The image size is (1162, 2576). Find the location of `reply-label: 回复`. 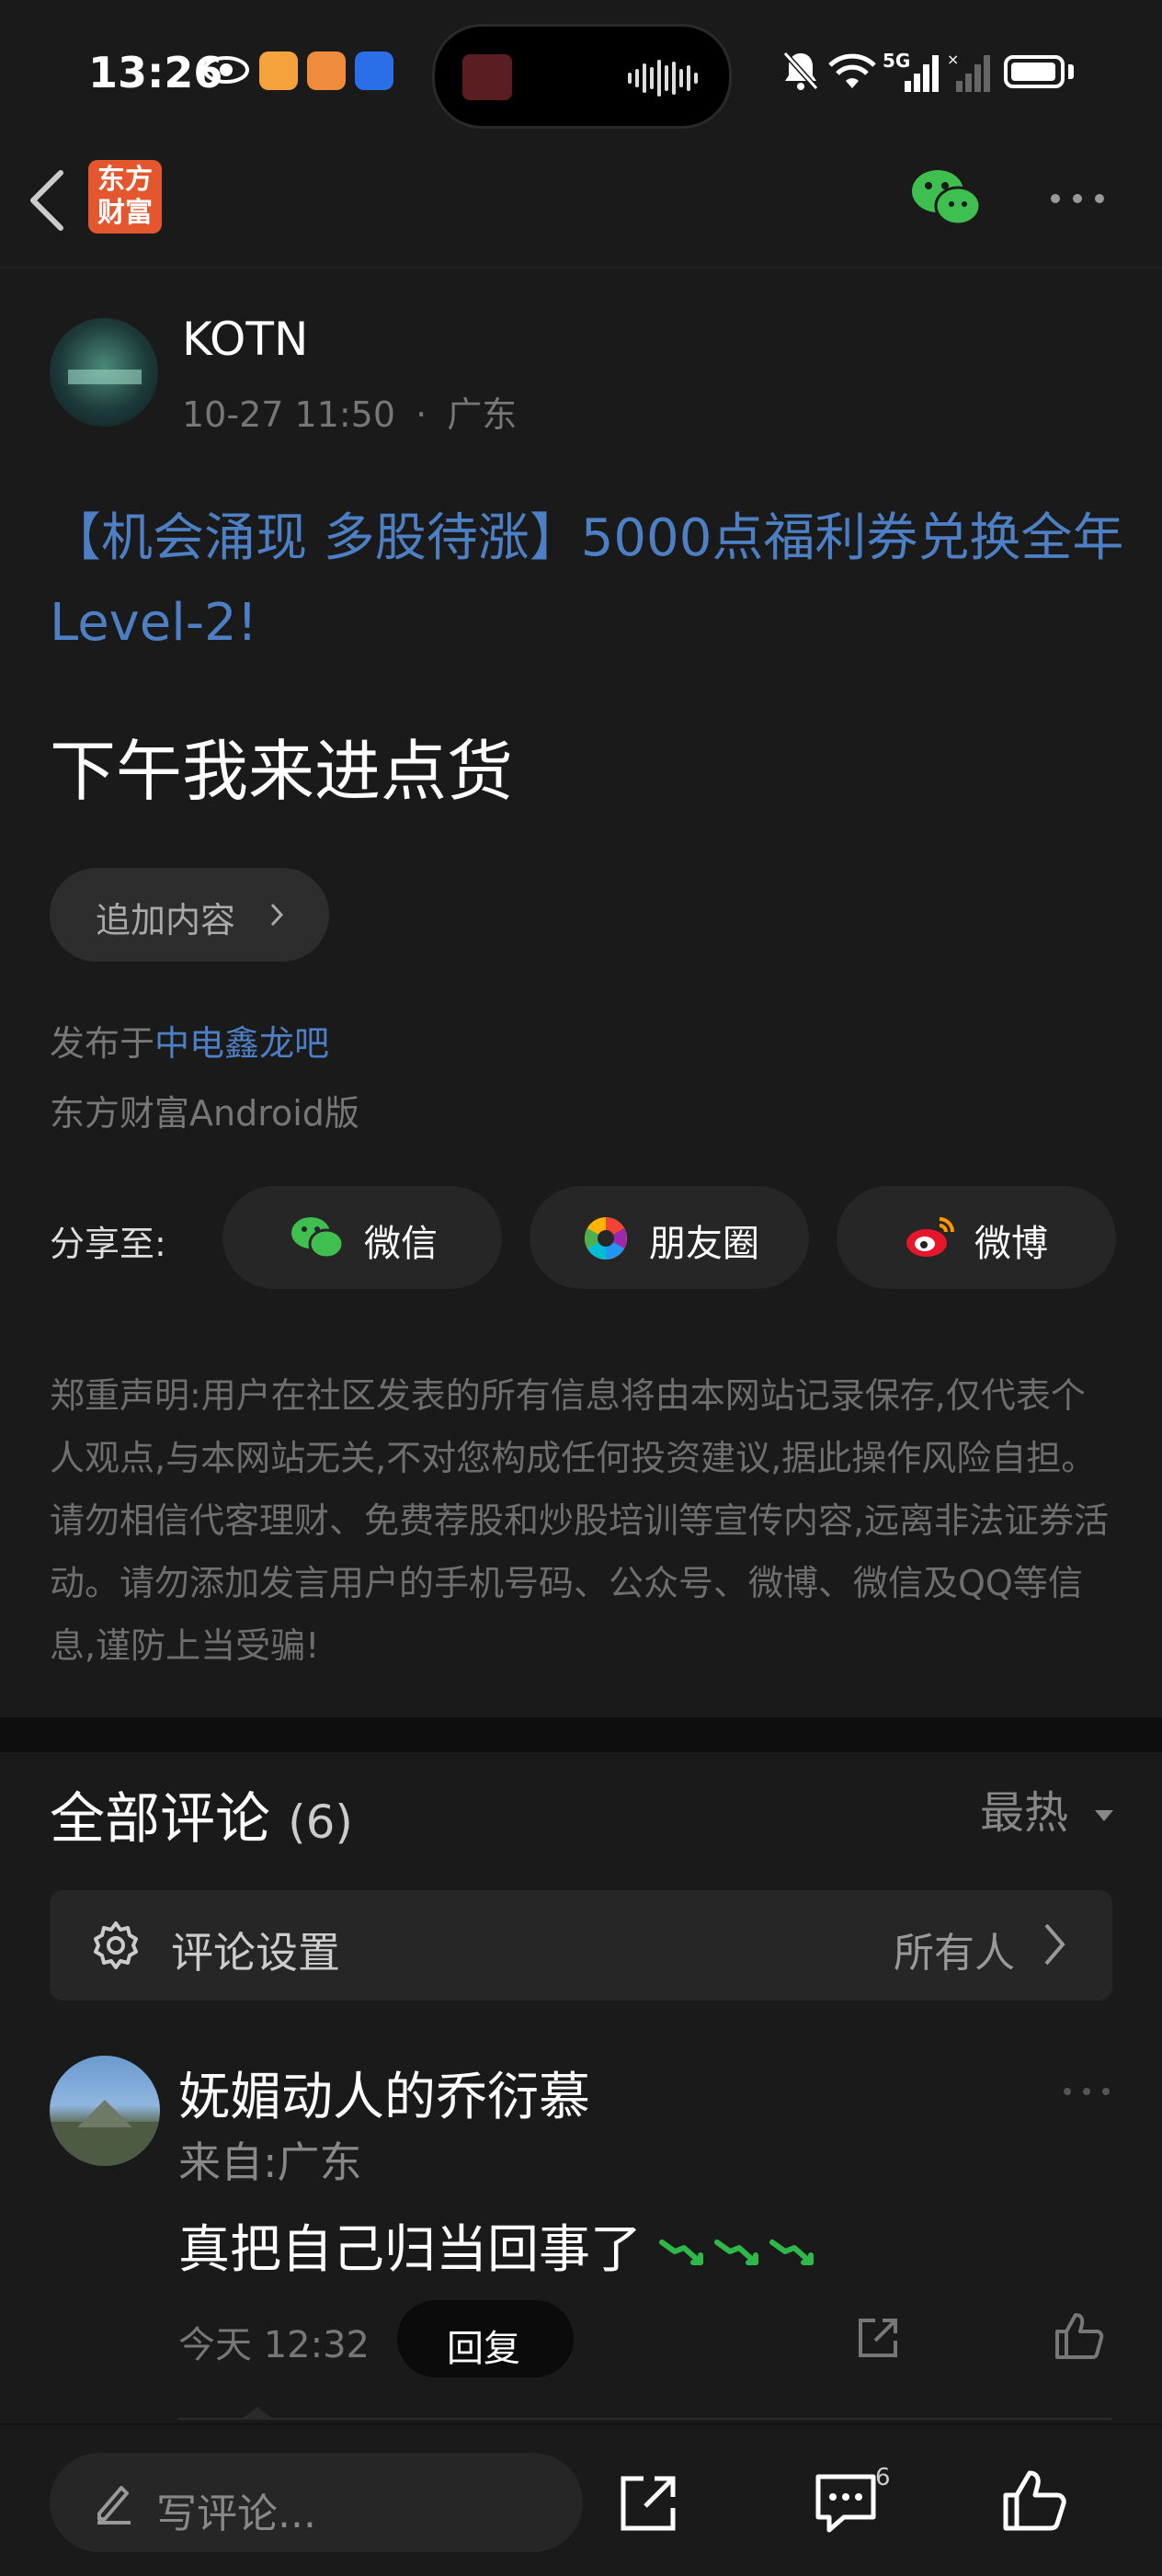

reply-label: 回复 is located at coordinates (484, 2349).